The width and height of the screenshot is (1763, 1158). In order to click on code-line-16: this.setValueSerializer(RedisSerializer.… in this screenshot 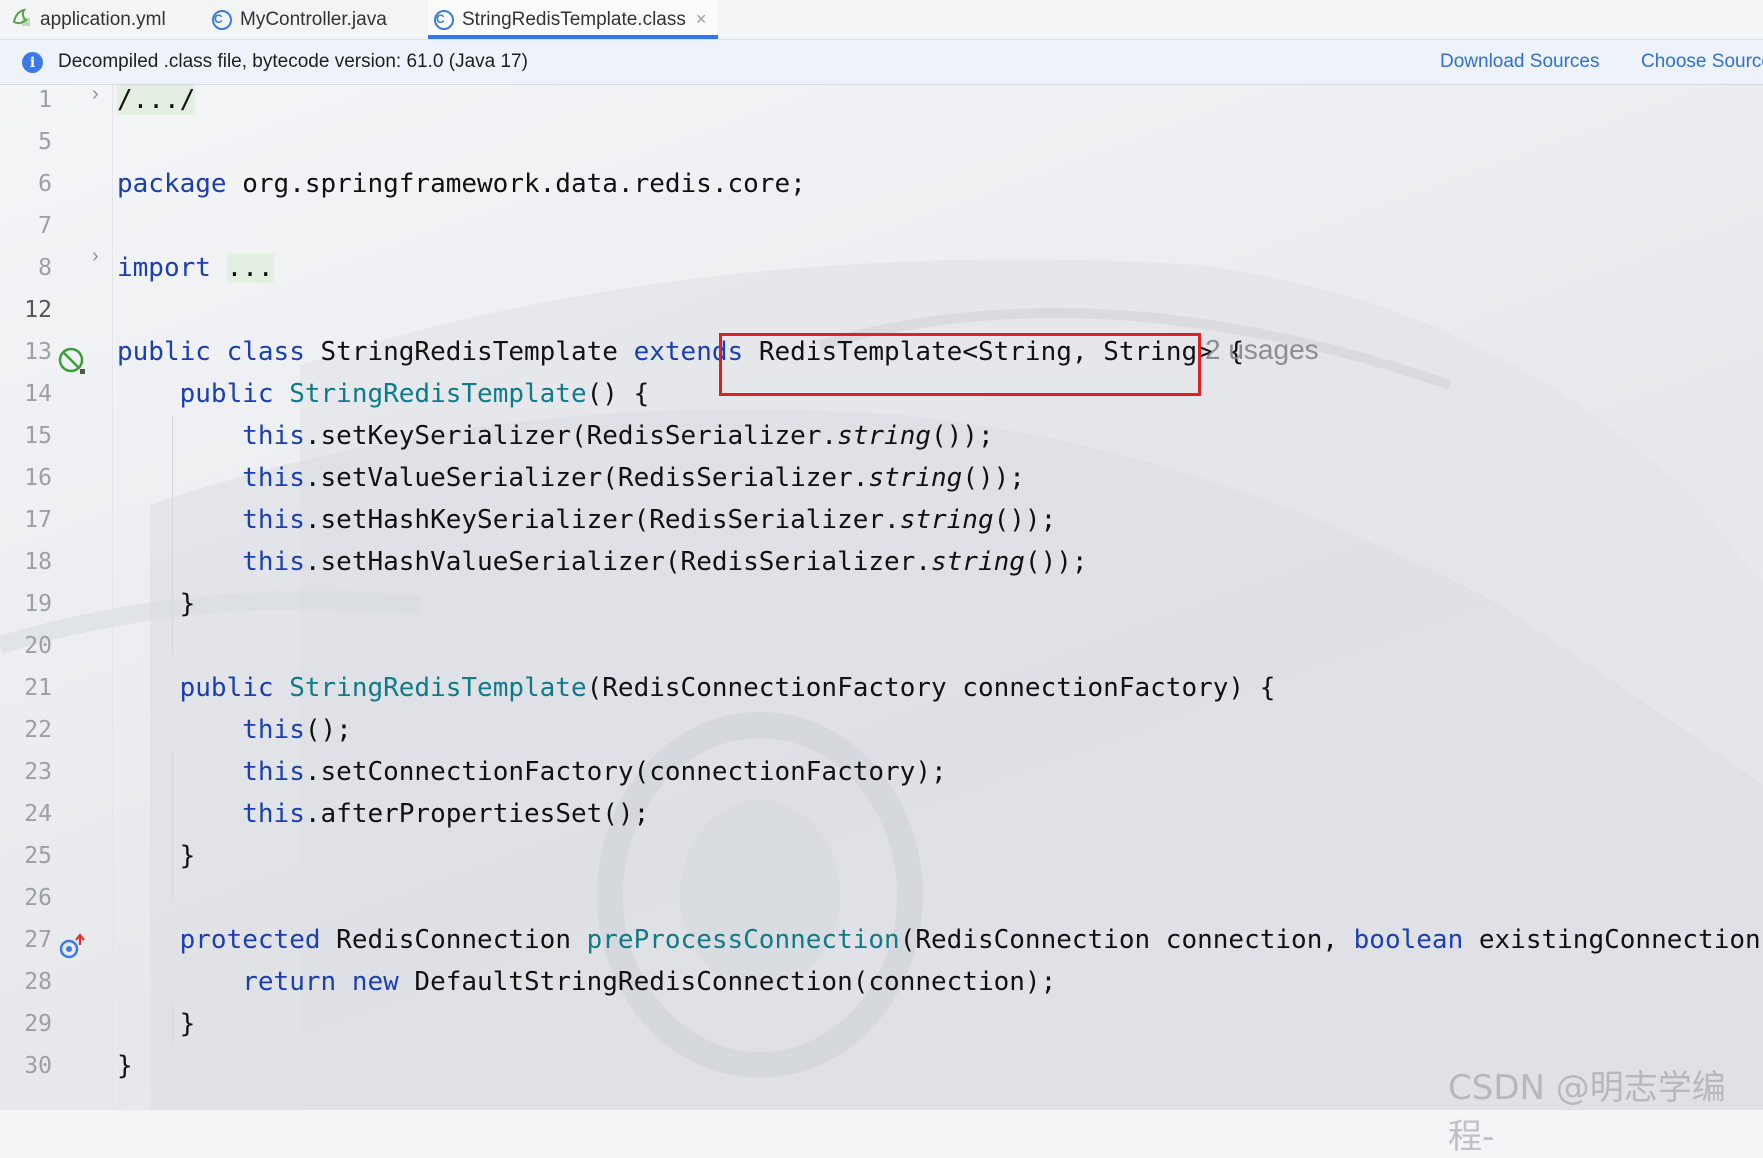, I will do `click(571, 478)`.